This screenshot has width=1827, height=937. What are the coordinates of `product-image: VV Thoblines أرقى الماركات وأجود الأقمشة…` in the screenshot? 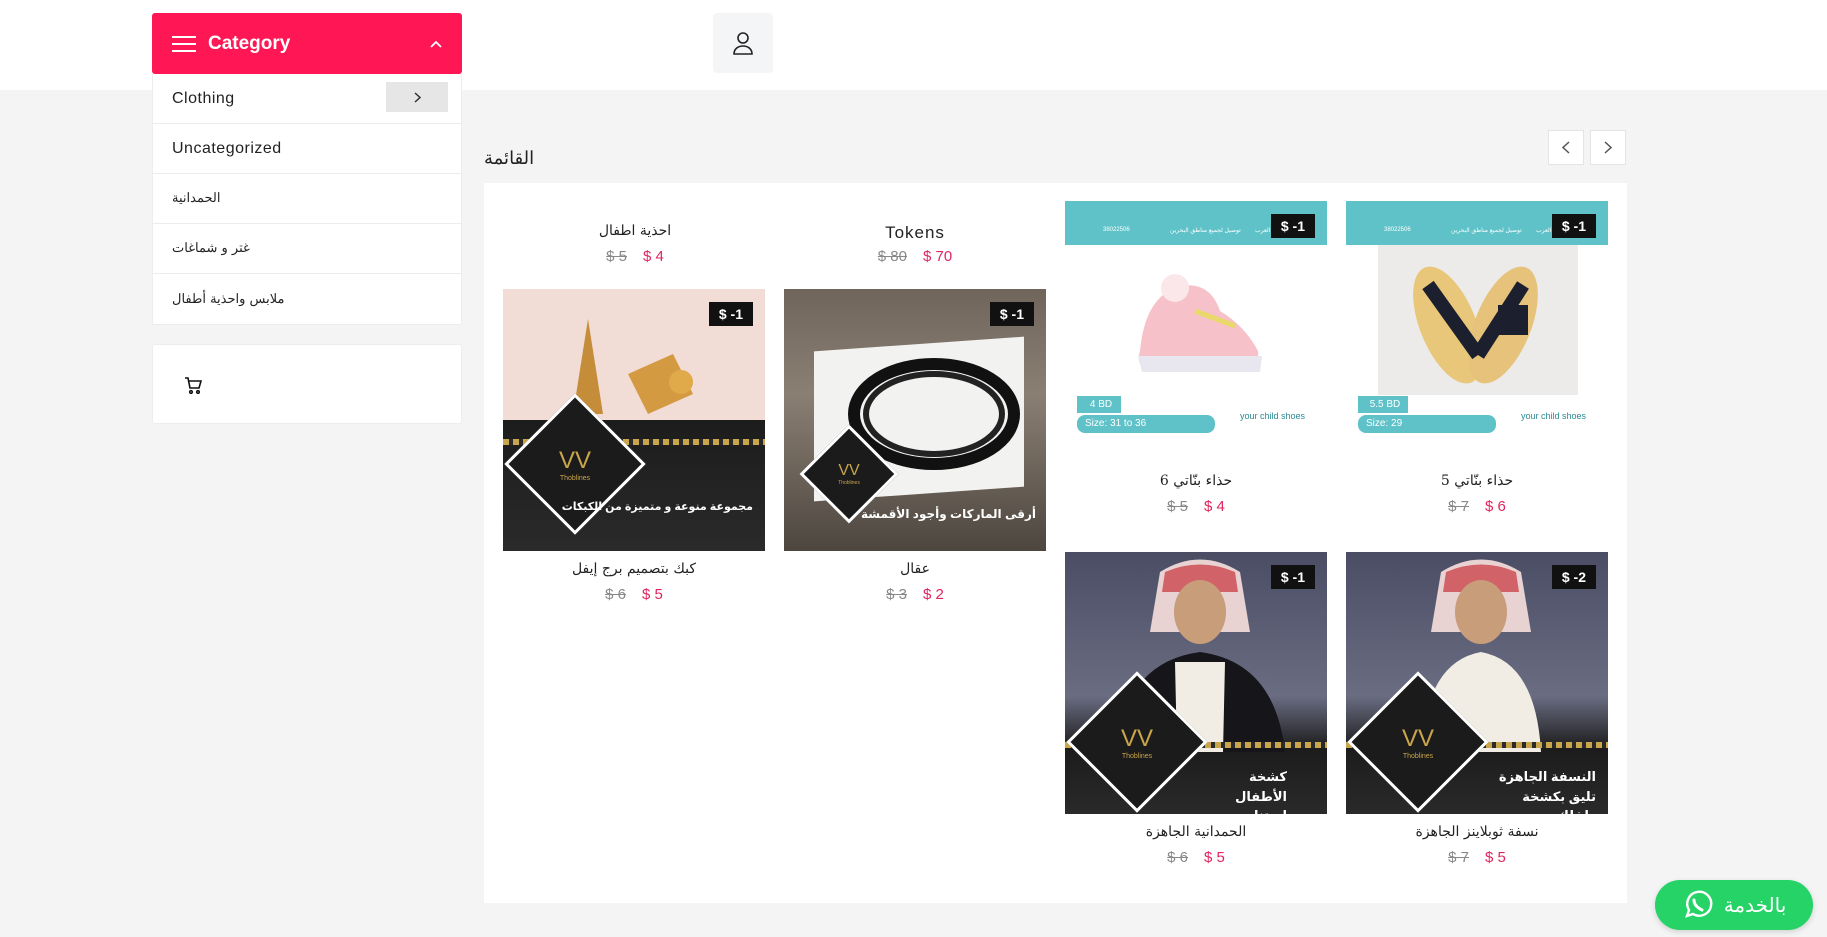 It's located at (915, 420).